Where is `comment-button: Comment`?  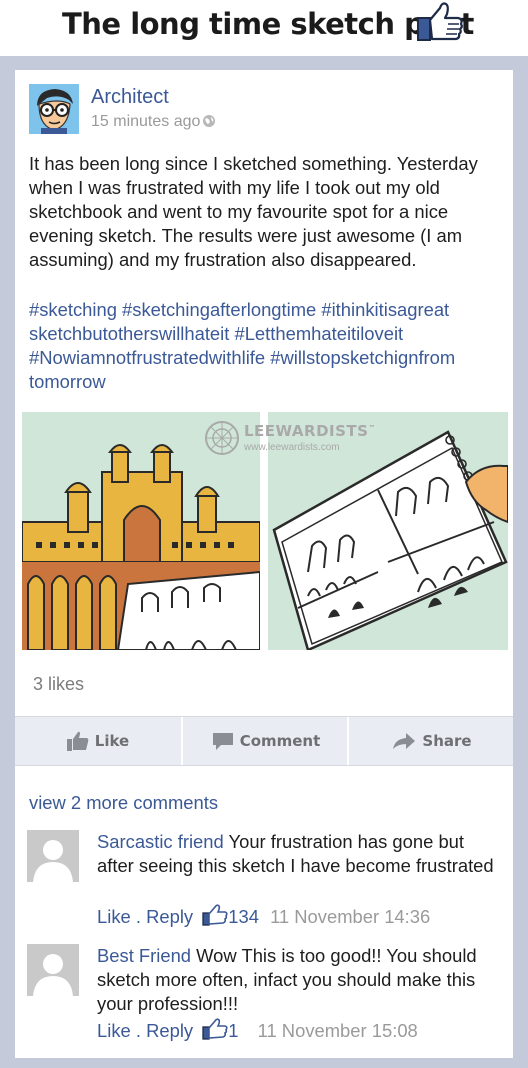
comment-button: Comment is located at coordinates (265, 741).